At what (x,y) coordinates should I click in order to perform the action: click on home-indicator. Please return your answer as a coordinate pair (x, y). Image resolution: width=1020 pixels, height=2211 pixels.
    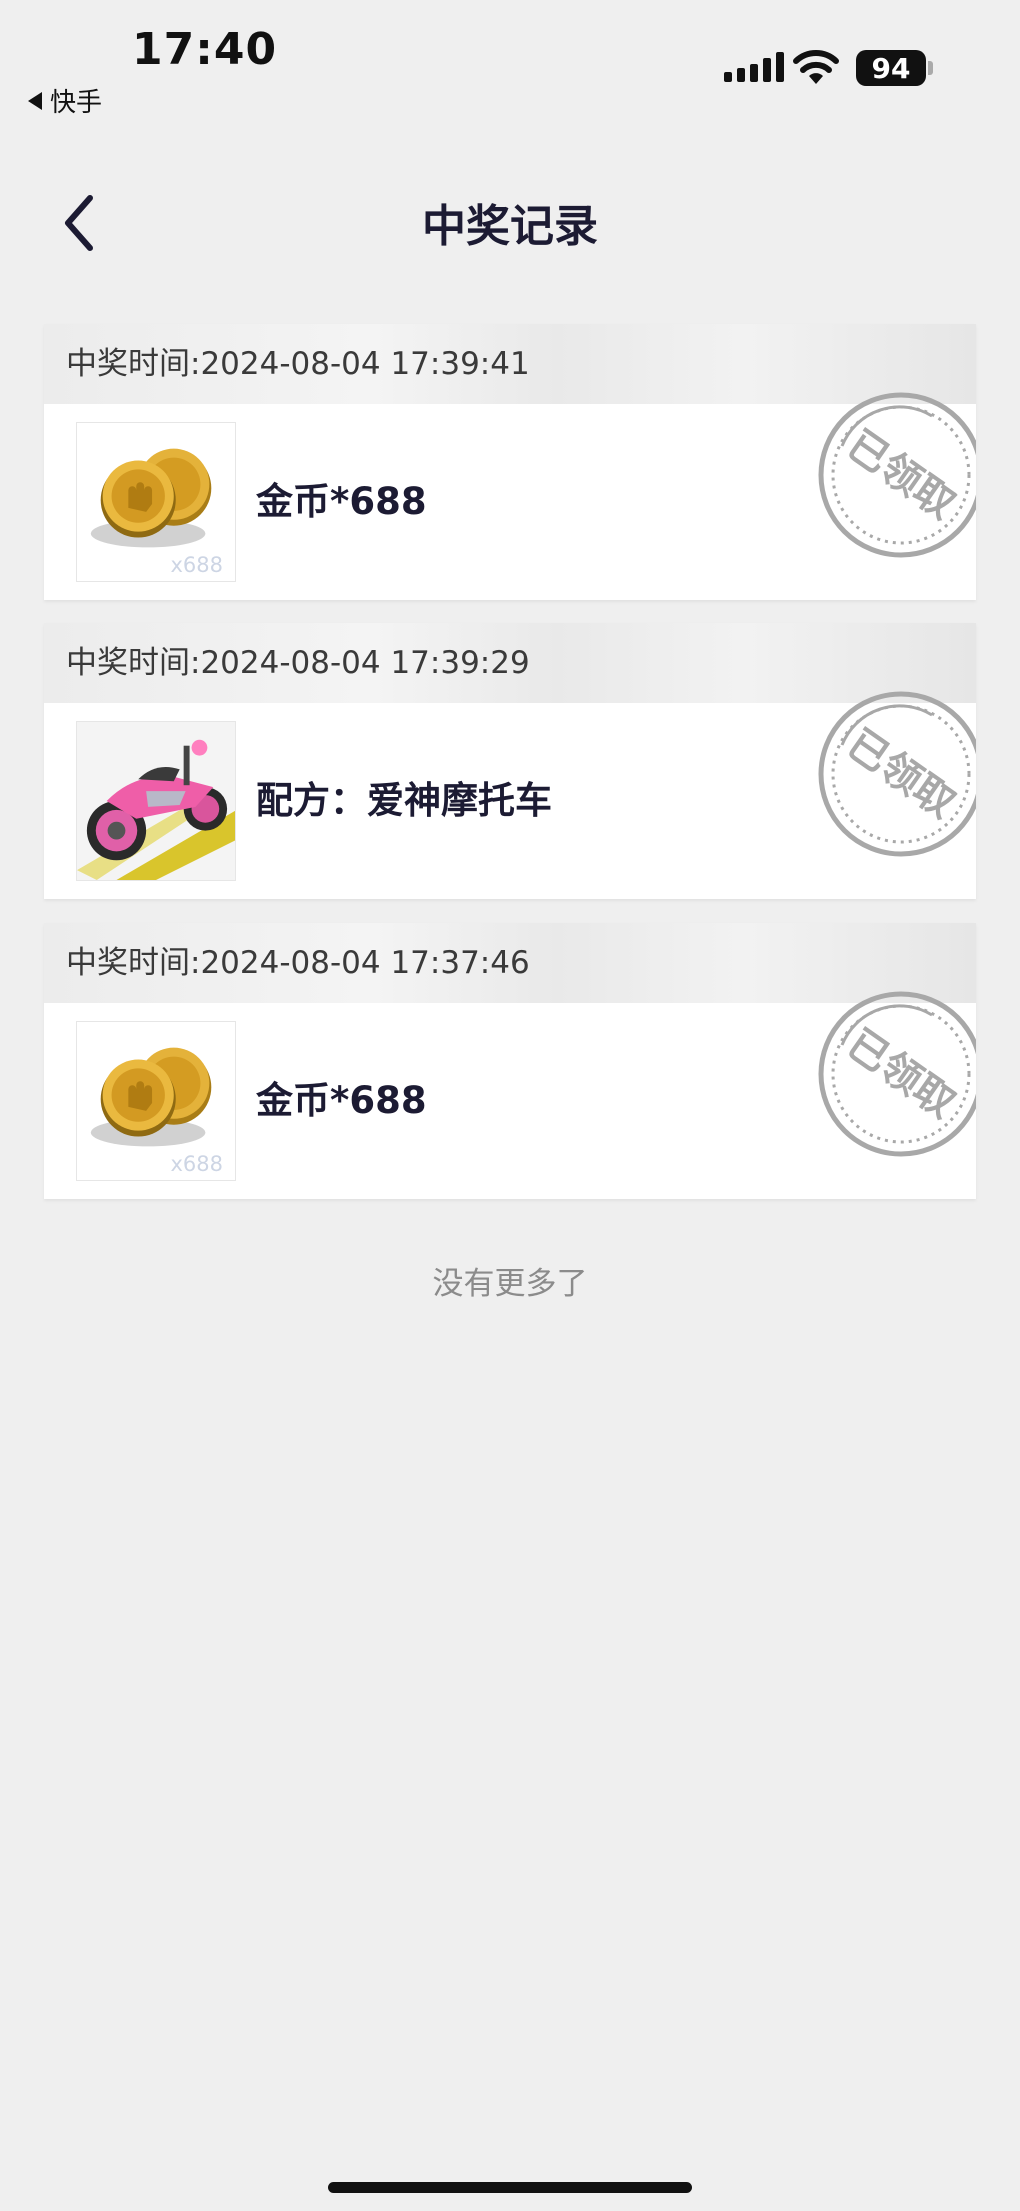
    Looking at the image, I should click on (510, 2187).